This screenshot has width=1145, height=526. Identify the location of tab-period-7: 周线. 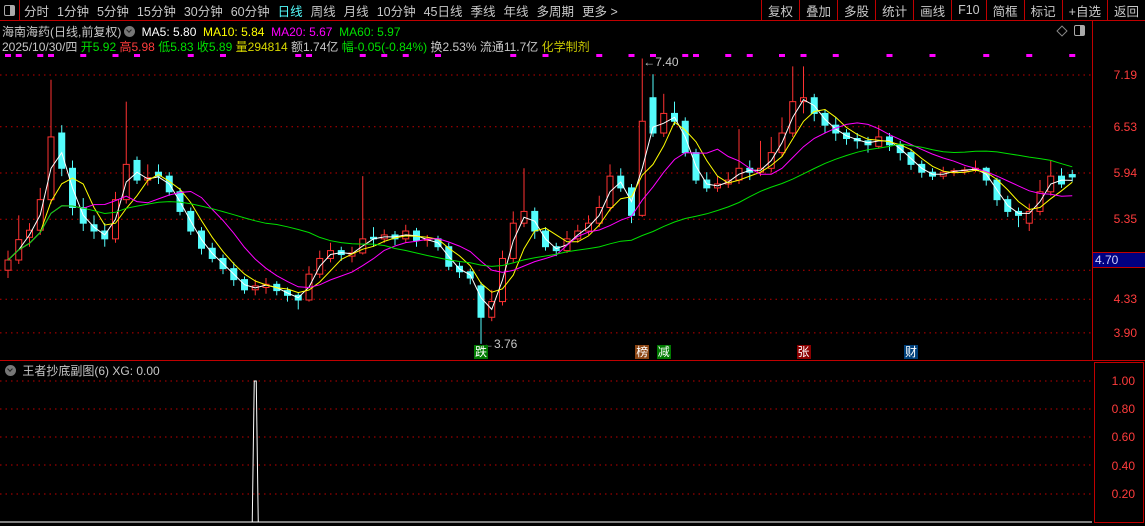
(323, 10).